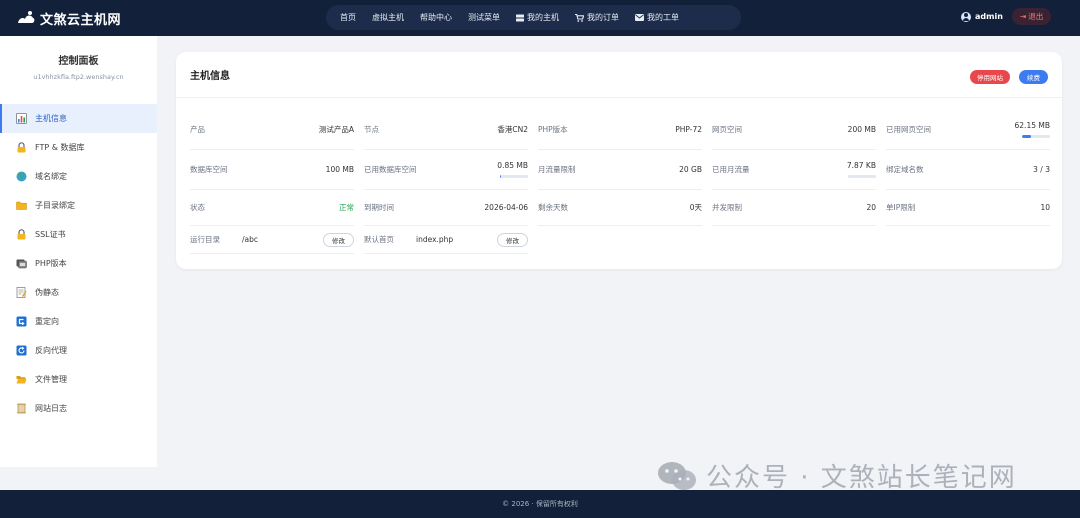  I want to click on usage-meter: 62.15 MB, so click(1032, 129).